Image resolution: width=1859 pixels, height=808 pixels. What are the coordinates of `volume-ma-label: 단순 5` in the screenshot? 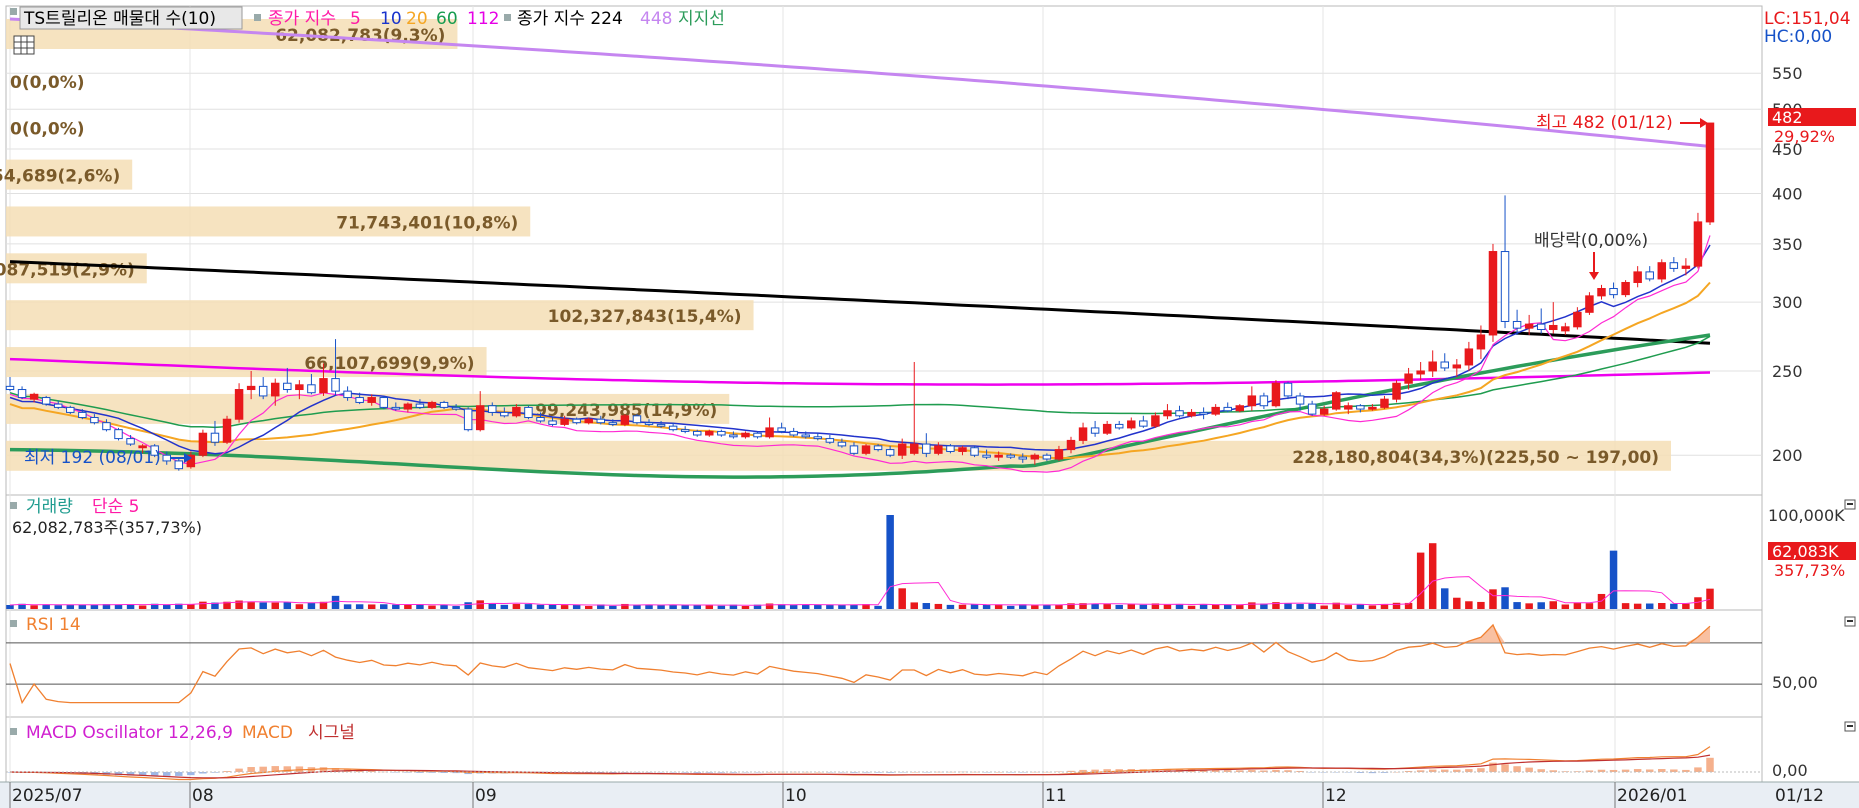 It's located at (116, 507).